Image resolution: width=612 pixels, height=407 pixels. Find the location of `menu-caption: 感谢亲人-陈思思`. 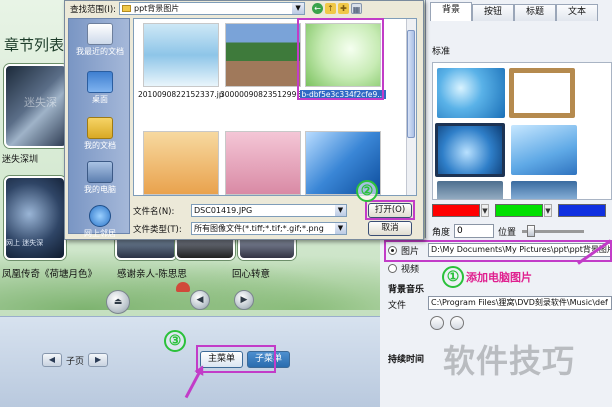

menu-caption: 感谢亲人-陈思思 is located at coordinates (152, 273).